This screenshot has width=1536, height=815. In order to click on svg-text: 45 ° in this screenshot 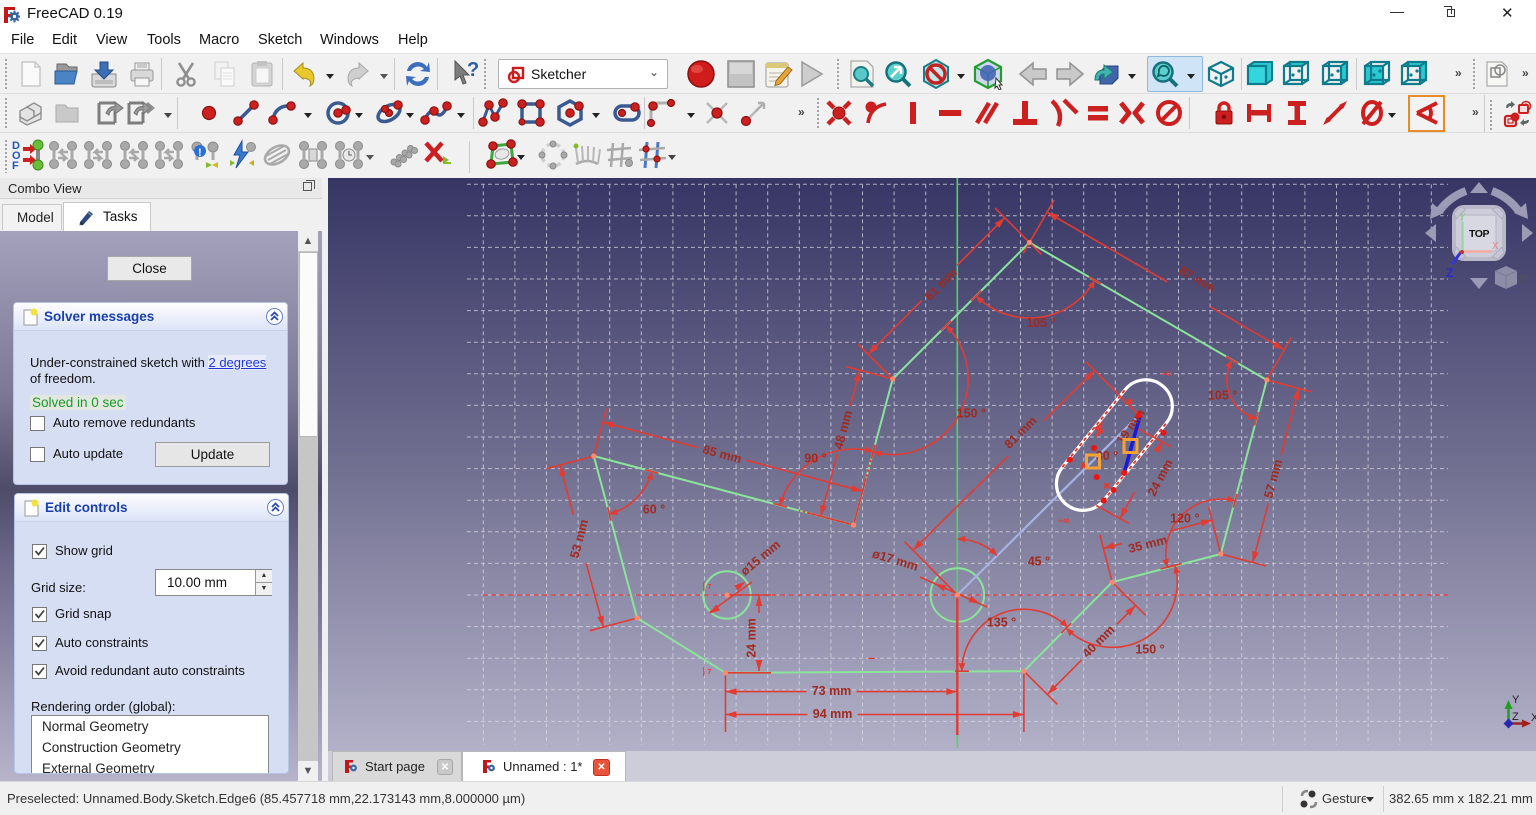, I will do `click(1039, 561)`.